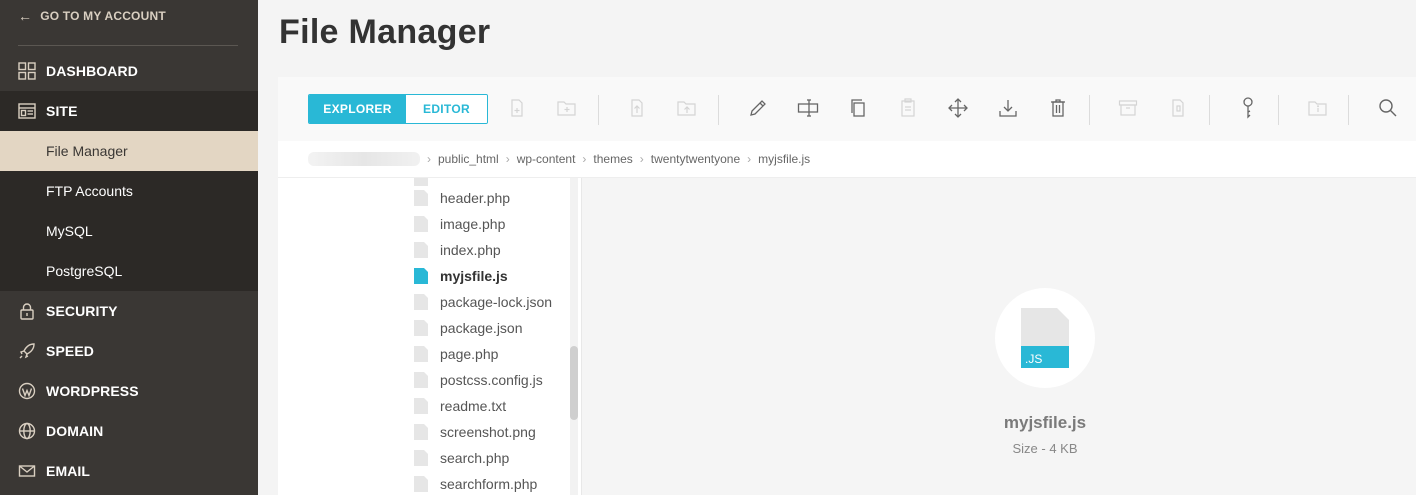 Image resolution: width=1416 pixels, height=495 pixels. Describe the element at coordinates (475, 458) in the screenshot. I see `file-tree-item-label: search.php` at that location.